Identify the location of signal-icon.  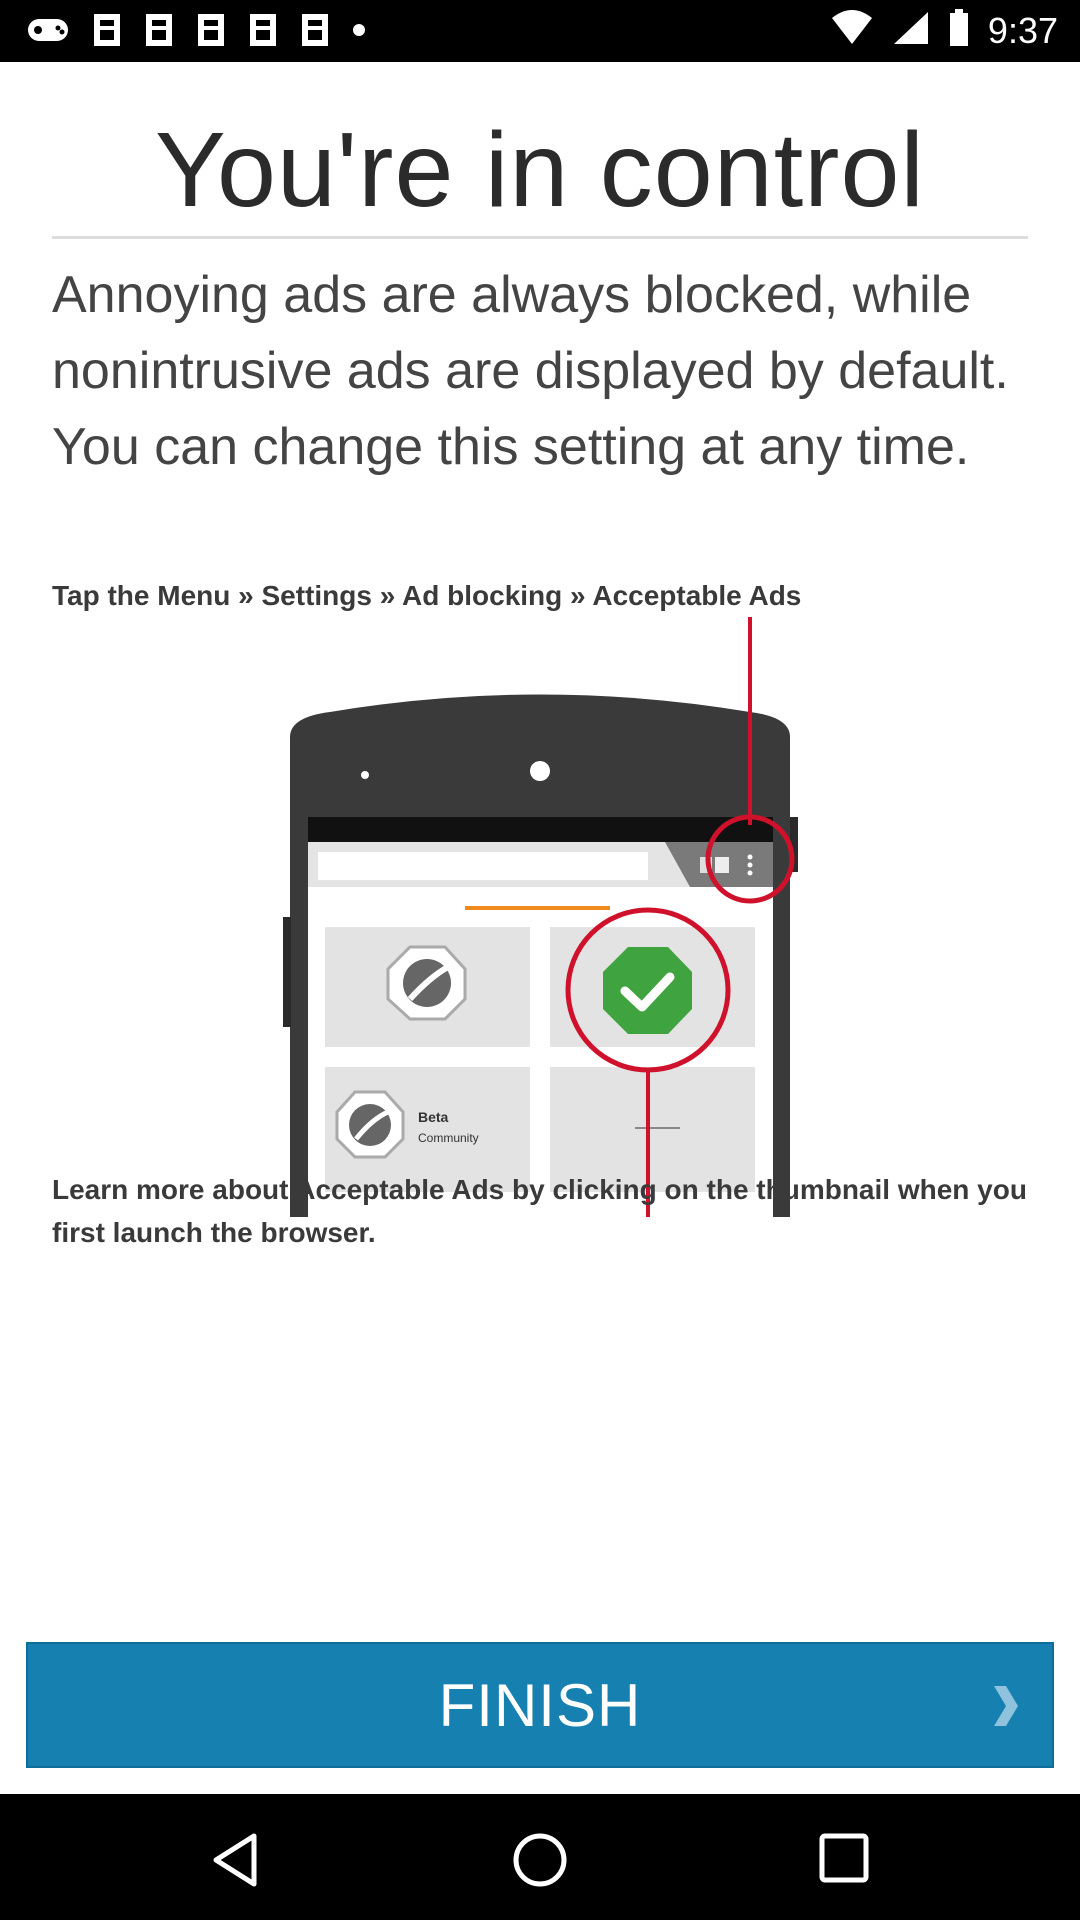
(911, 30).